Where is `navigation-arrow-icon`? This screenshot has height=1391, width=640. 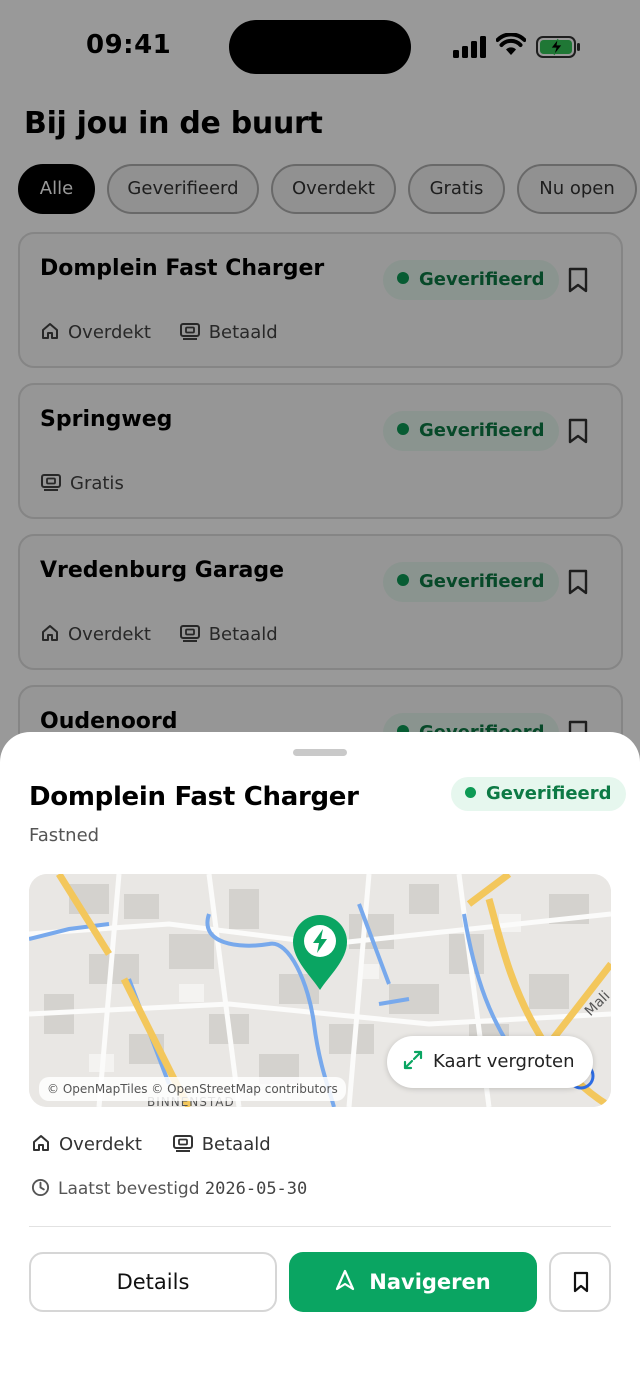
navigation-arrow-icon is located at coordinates (345, 1280).